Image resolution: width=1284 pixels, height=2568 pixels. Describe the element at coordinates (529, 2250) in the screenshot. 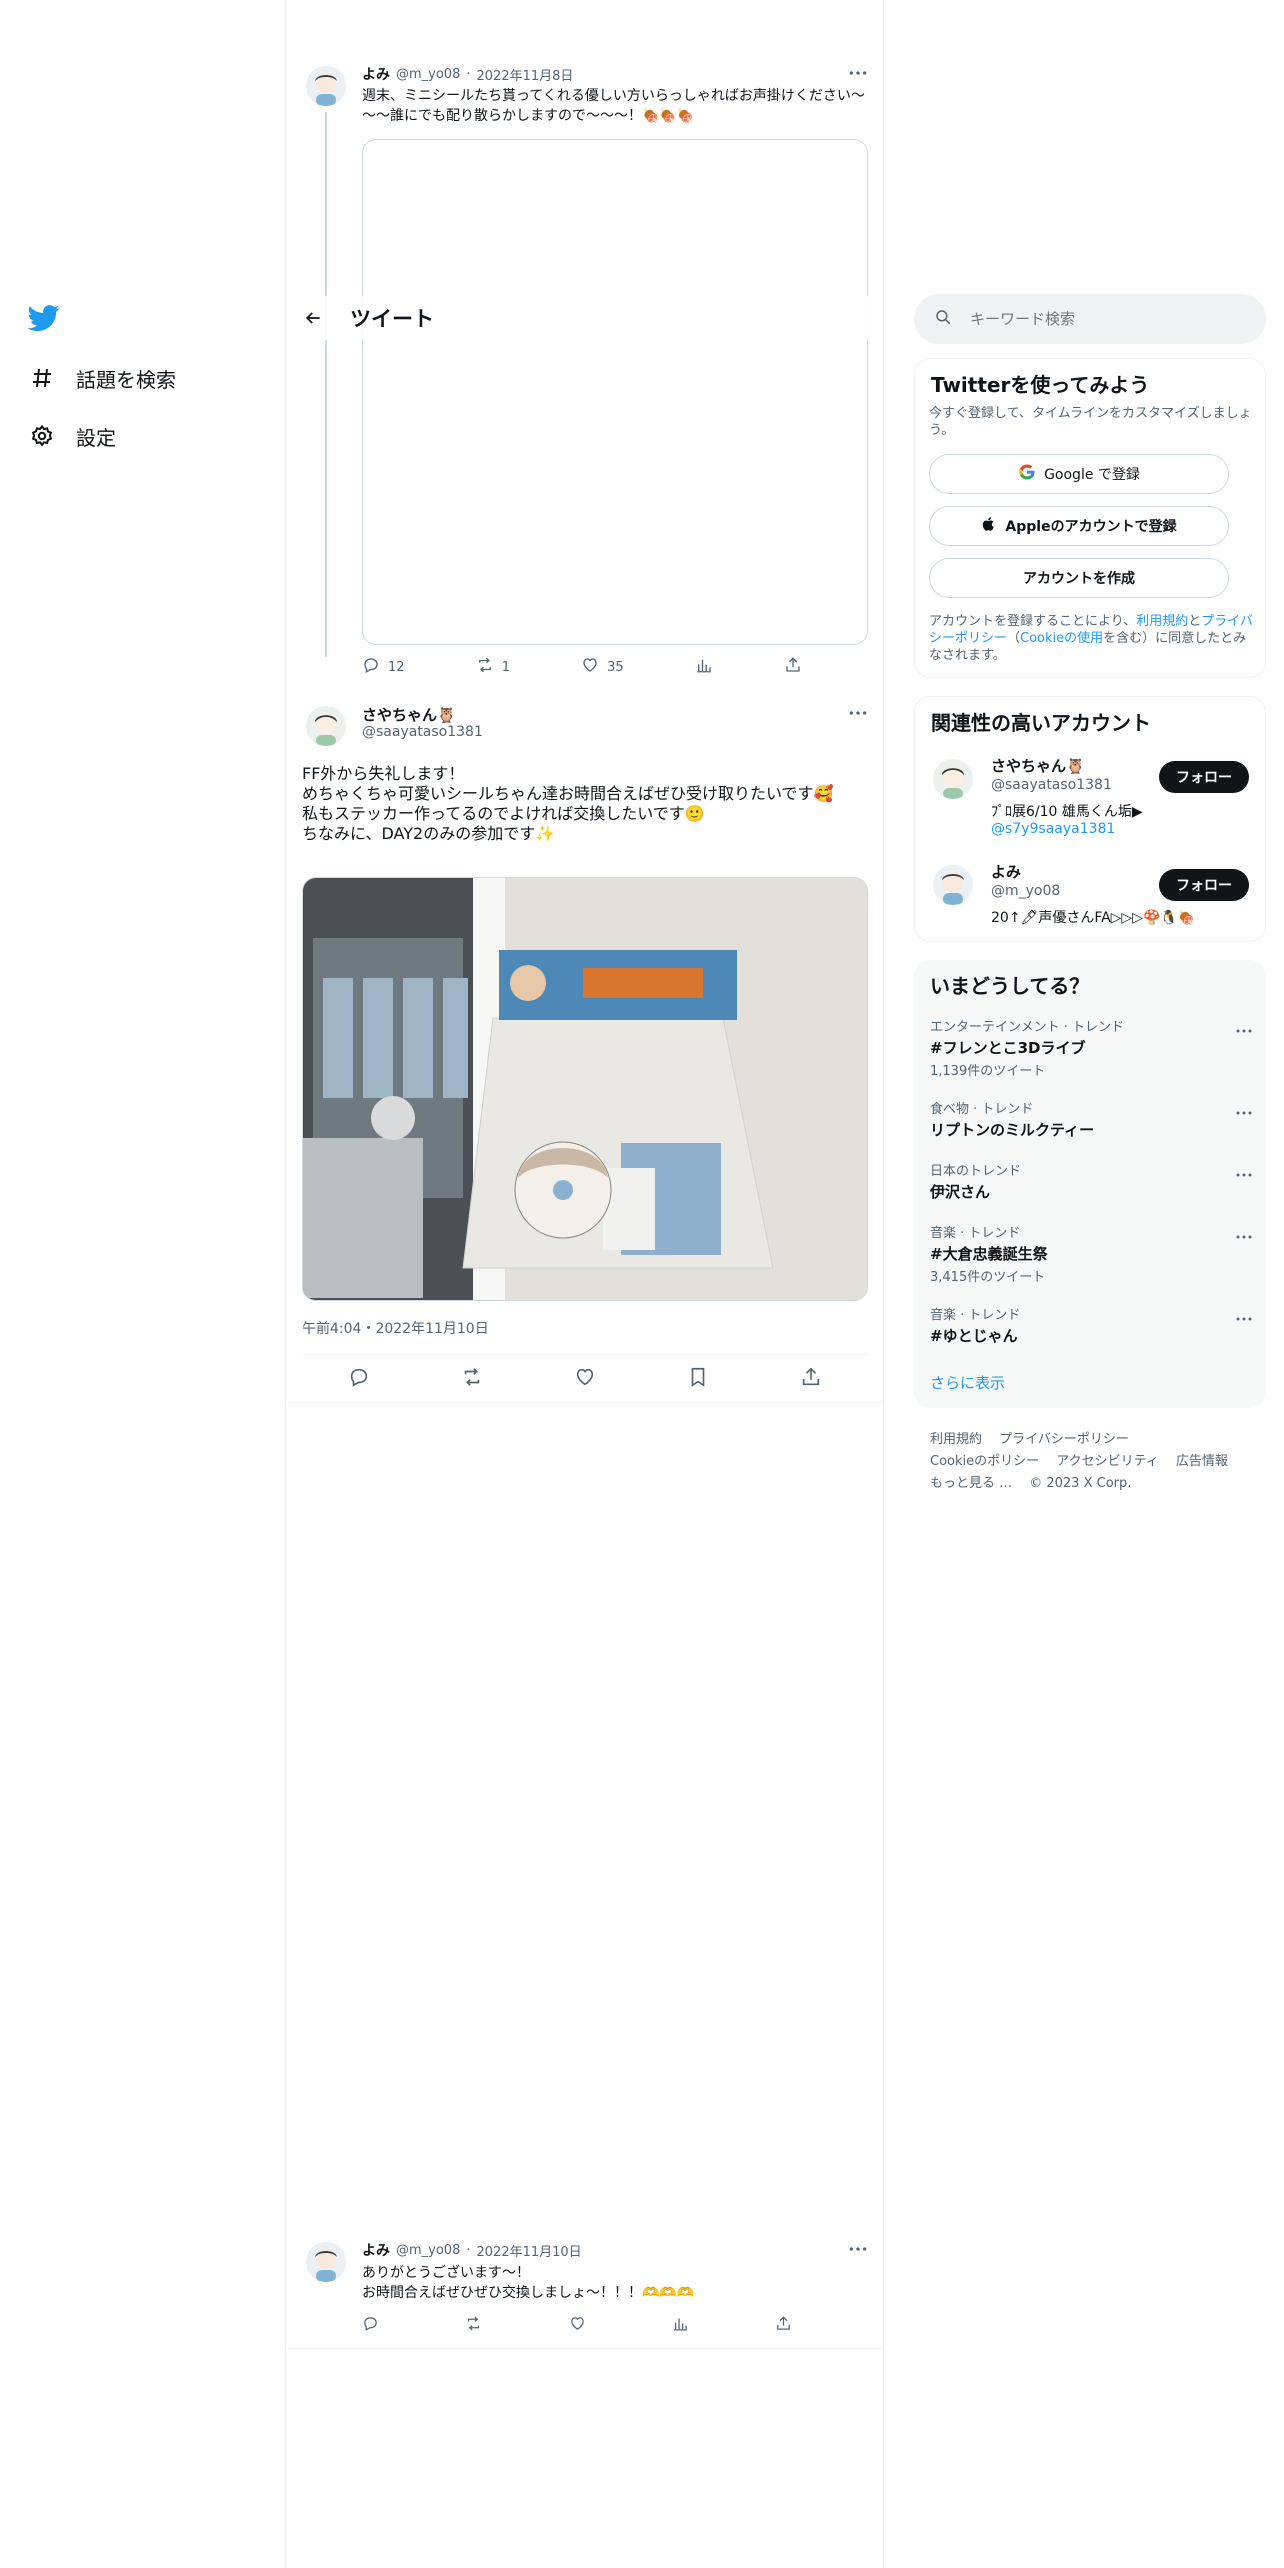

I see `tweet-date: 2022年11月10日` at that location.